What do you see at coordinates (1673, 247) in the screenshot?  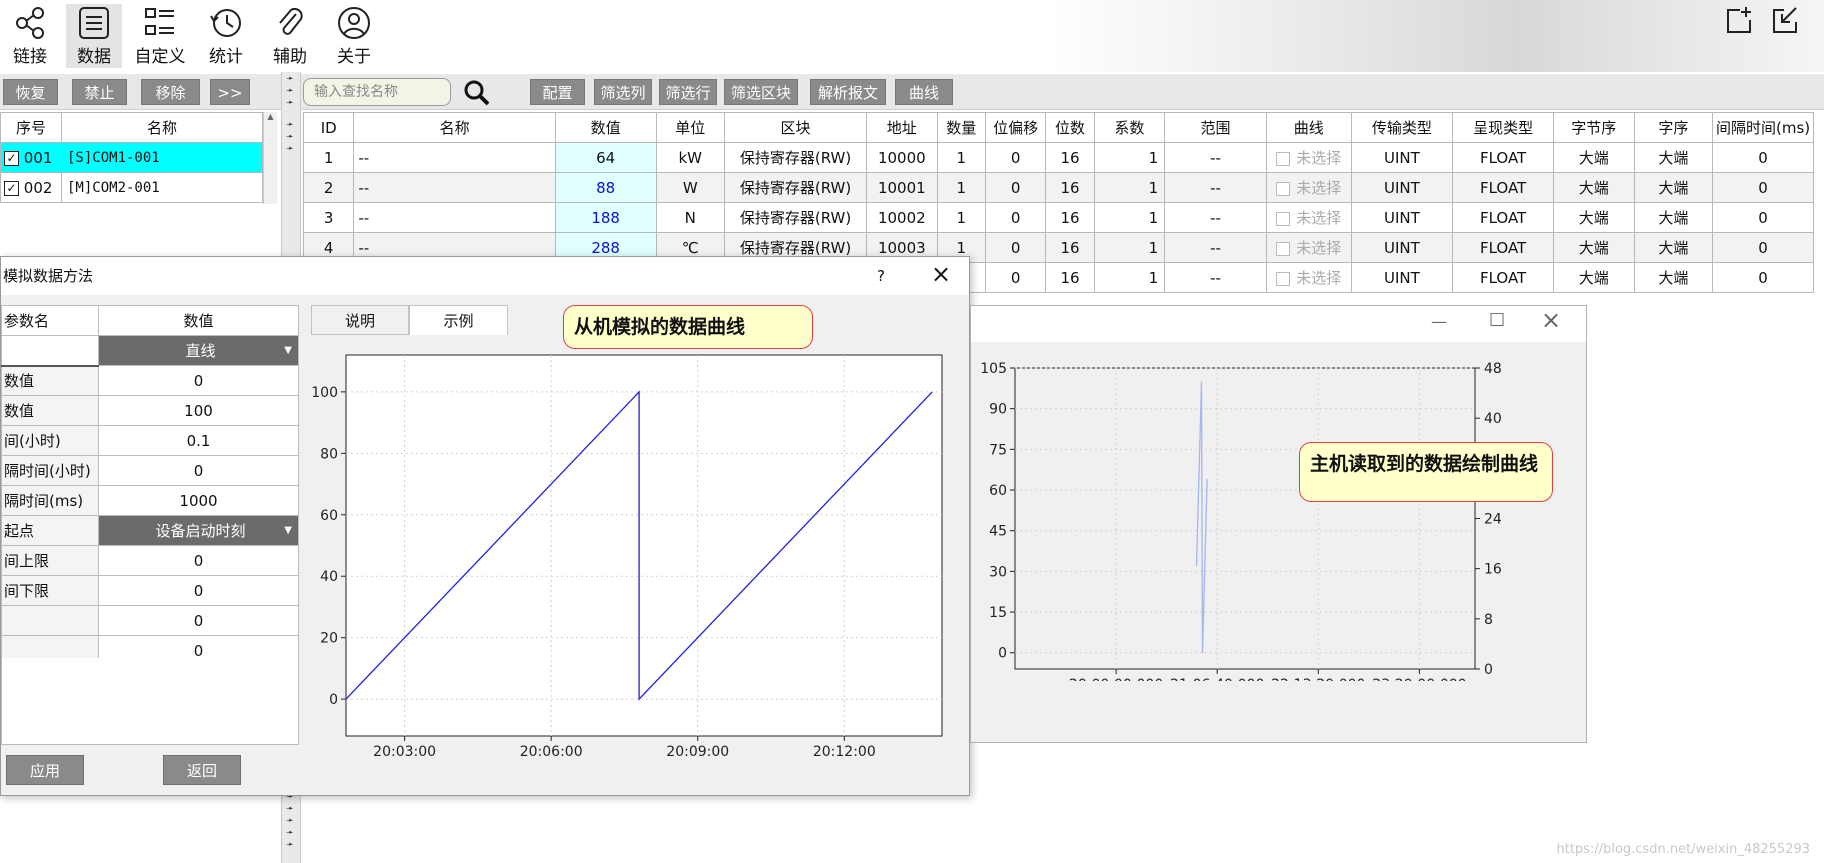 I see `cell-word-order: 大端` at bounding box center [1673, 247].